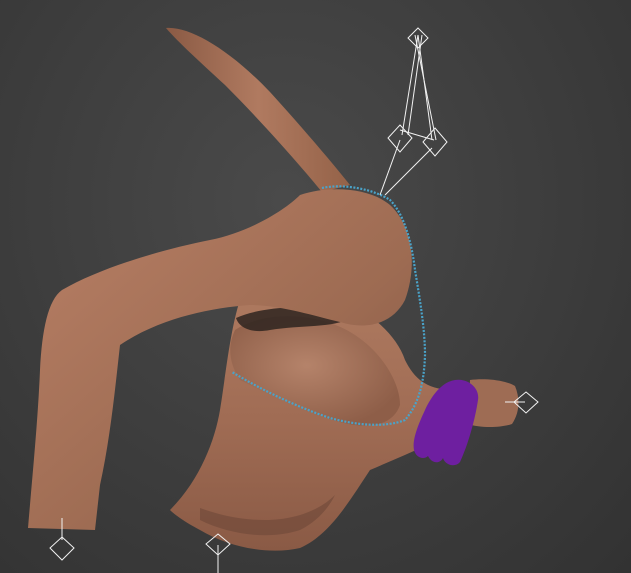 The image size is (631, 573). Describe the element at coordinates (62, 548) in the screenshot. I see `wrist-helper-icon` at that location.